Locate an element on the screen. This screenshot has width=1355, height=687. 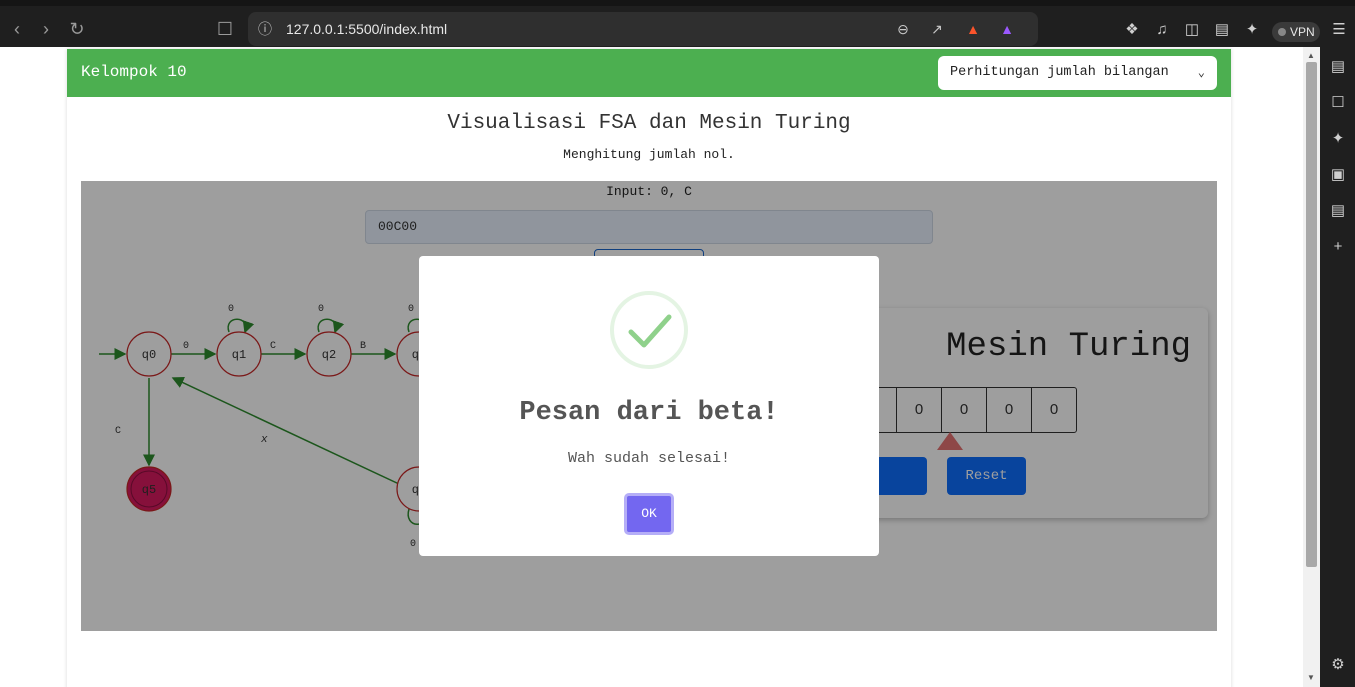
forward-icon: › is located at coordinates (46, 29).